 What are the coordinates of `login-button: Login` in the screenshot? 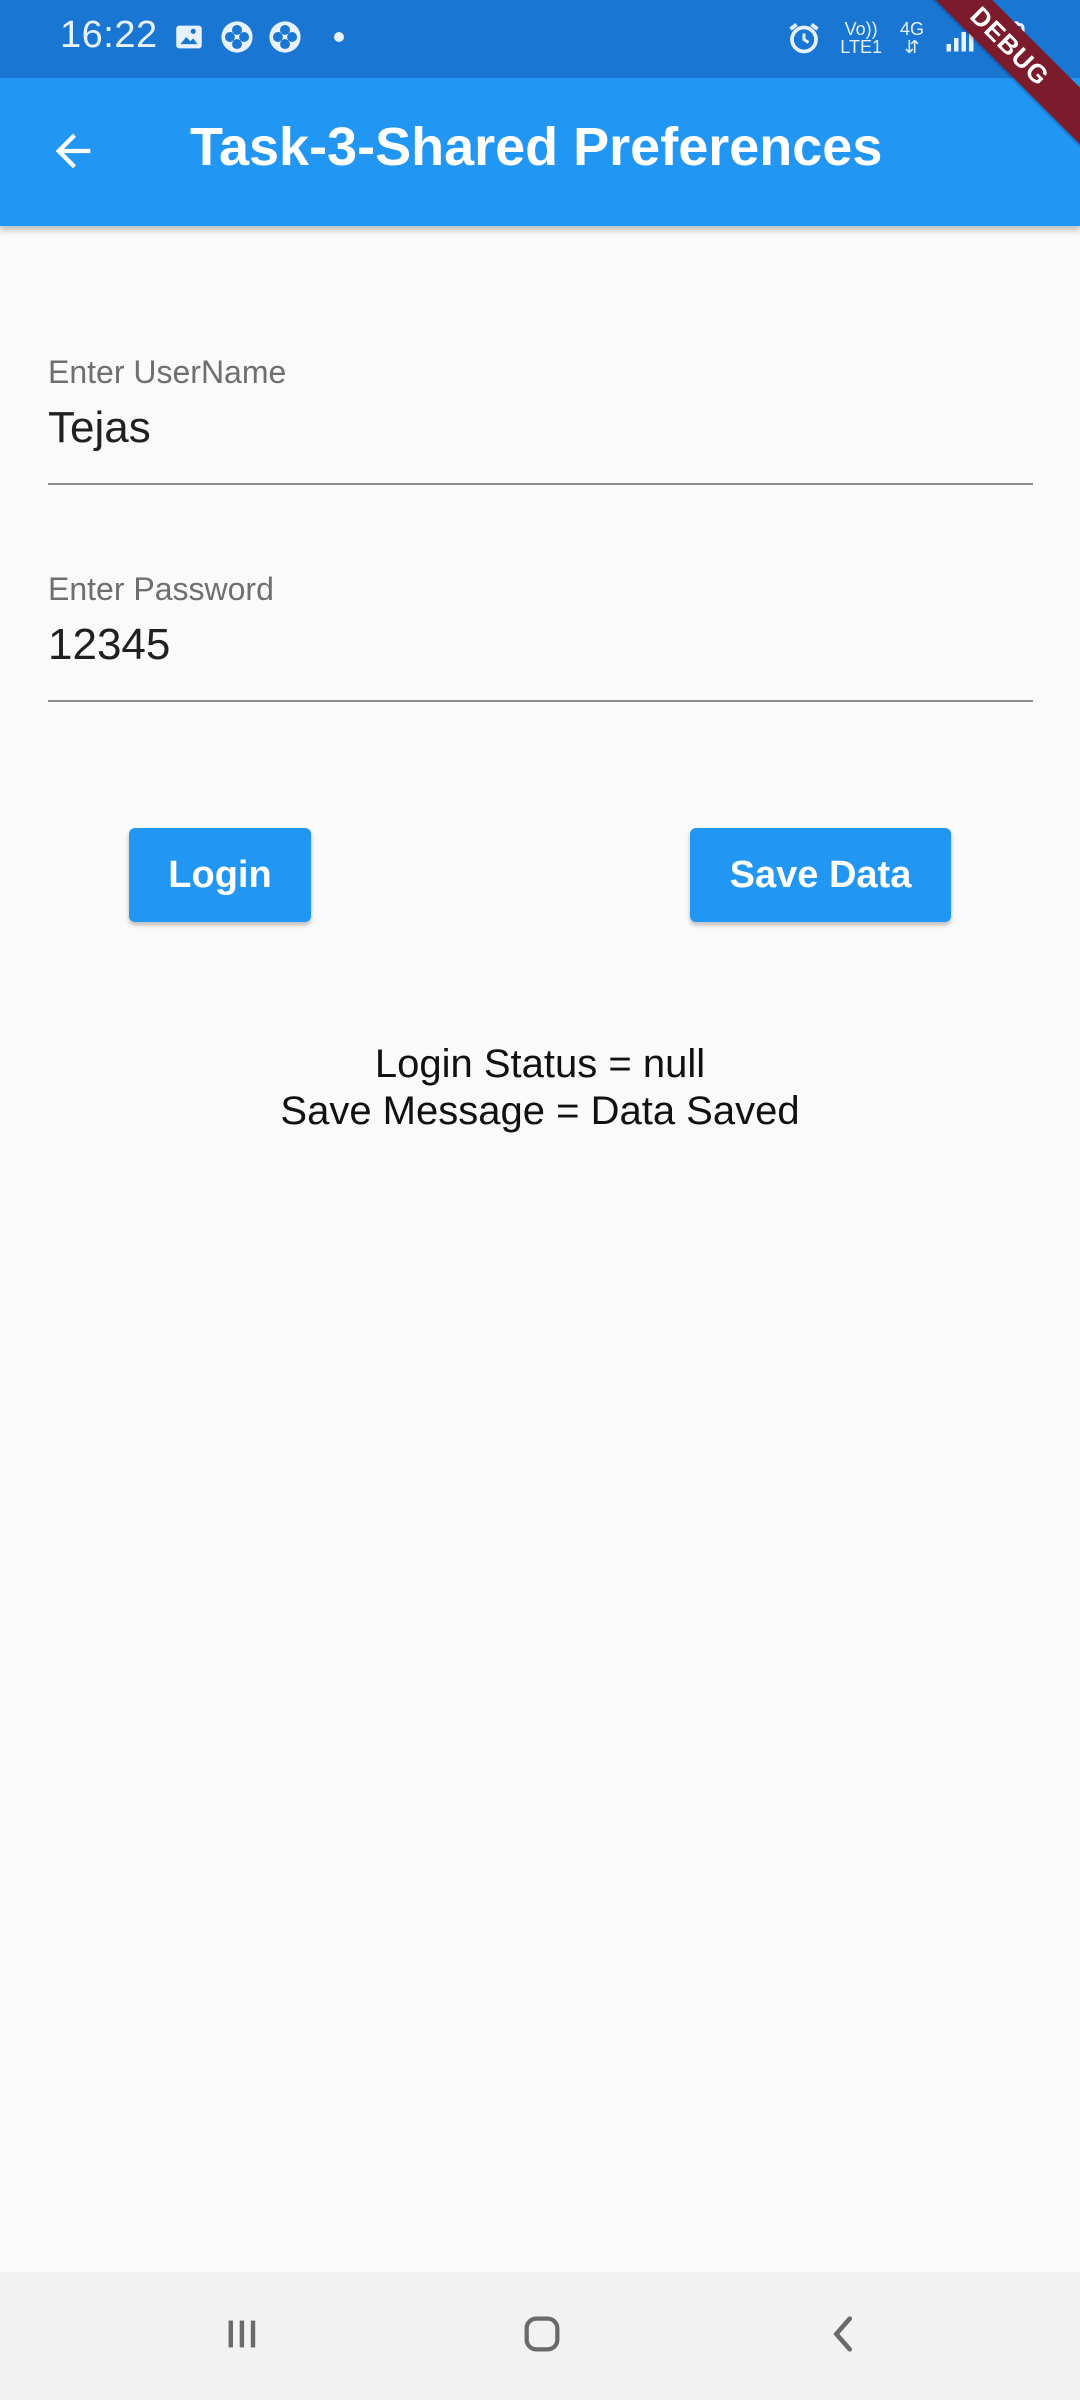 It's located at (220, 875).